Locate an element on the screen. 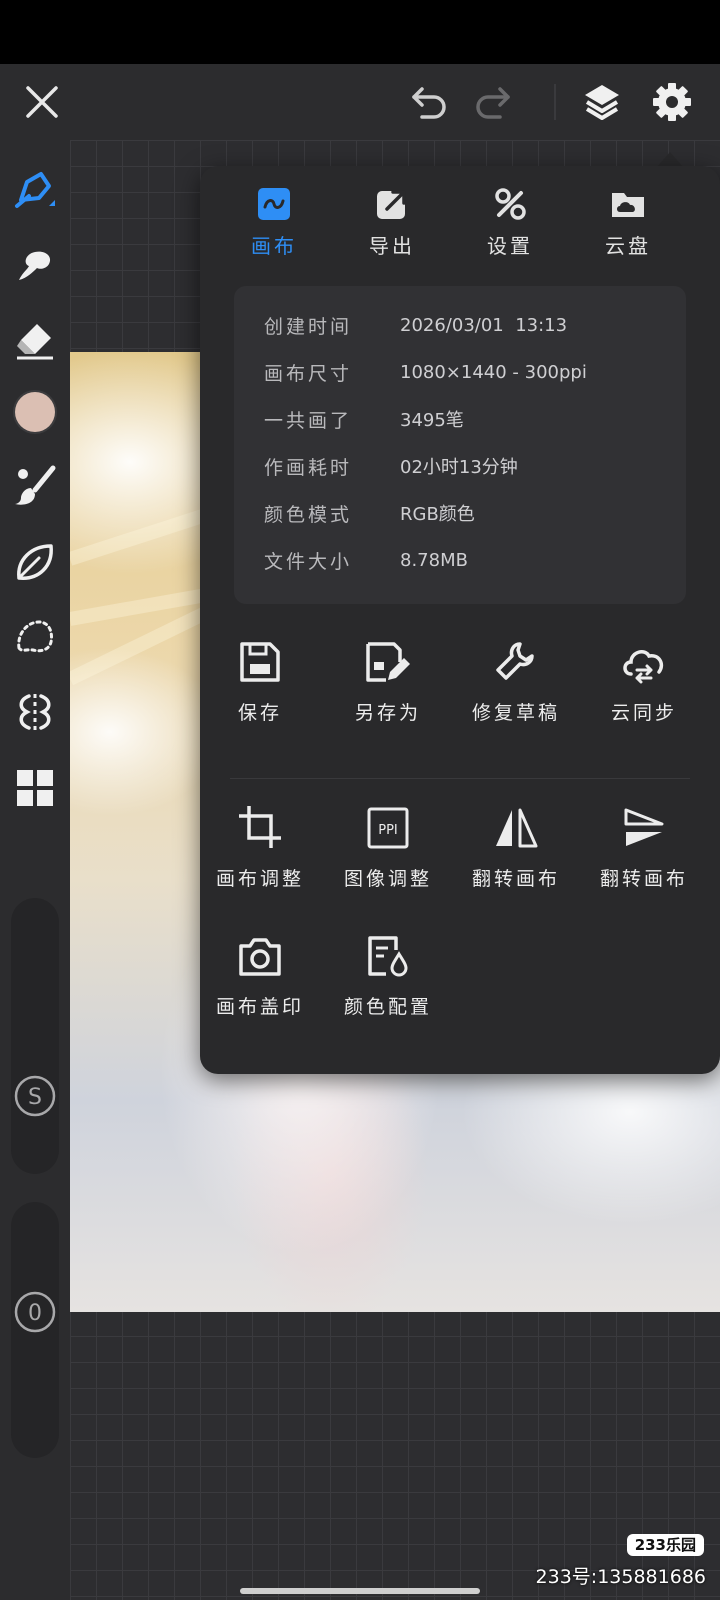  flip-horizontal-label: 翻转画布 is located at coordinates (515, 879).